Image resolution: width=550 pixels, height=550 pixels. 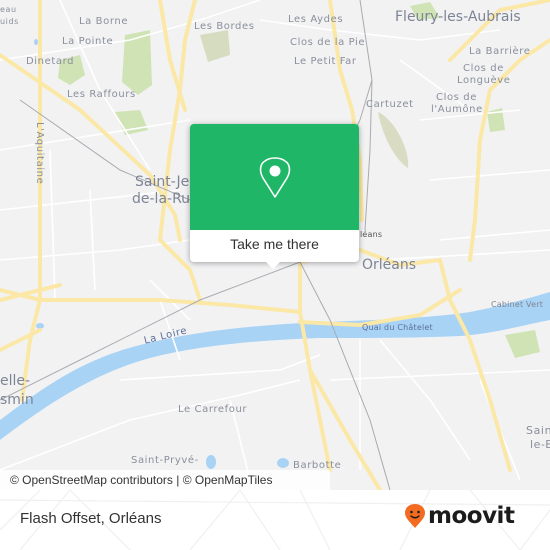 I want to click on map-label-city: Orléans, so click(x=389, y=265).